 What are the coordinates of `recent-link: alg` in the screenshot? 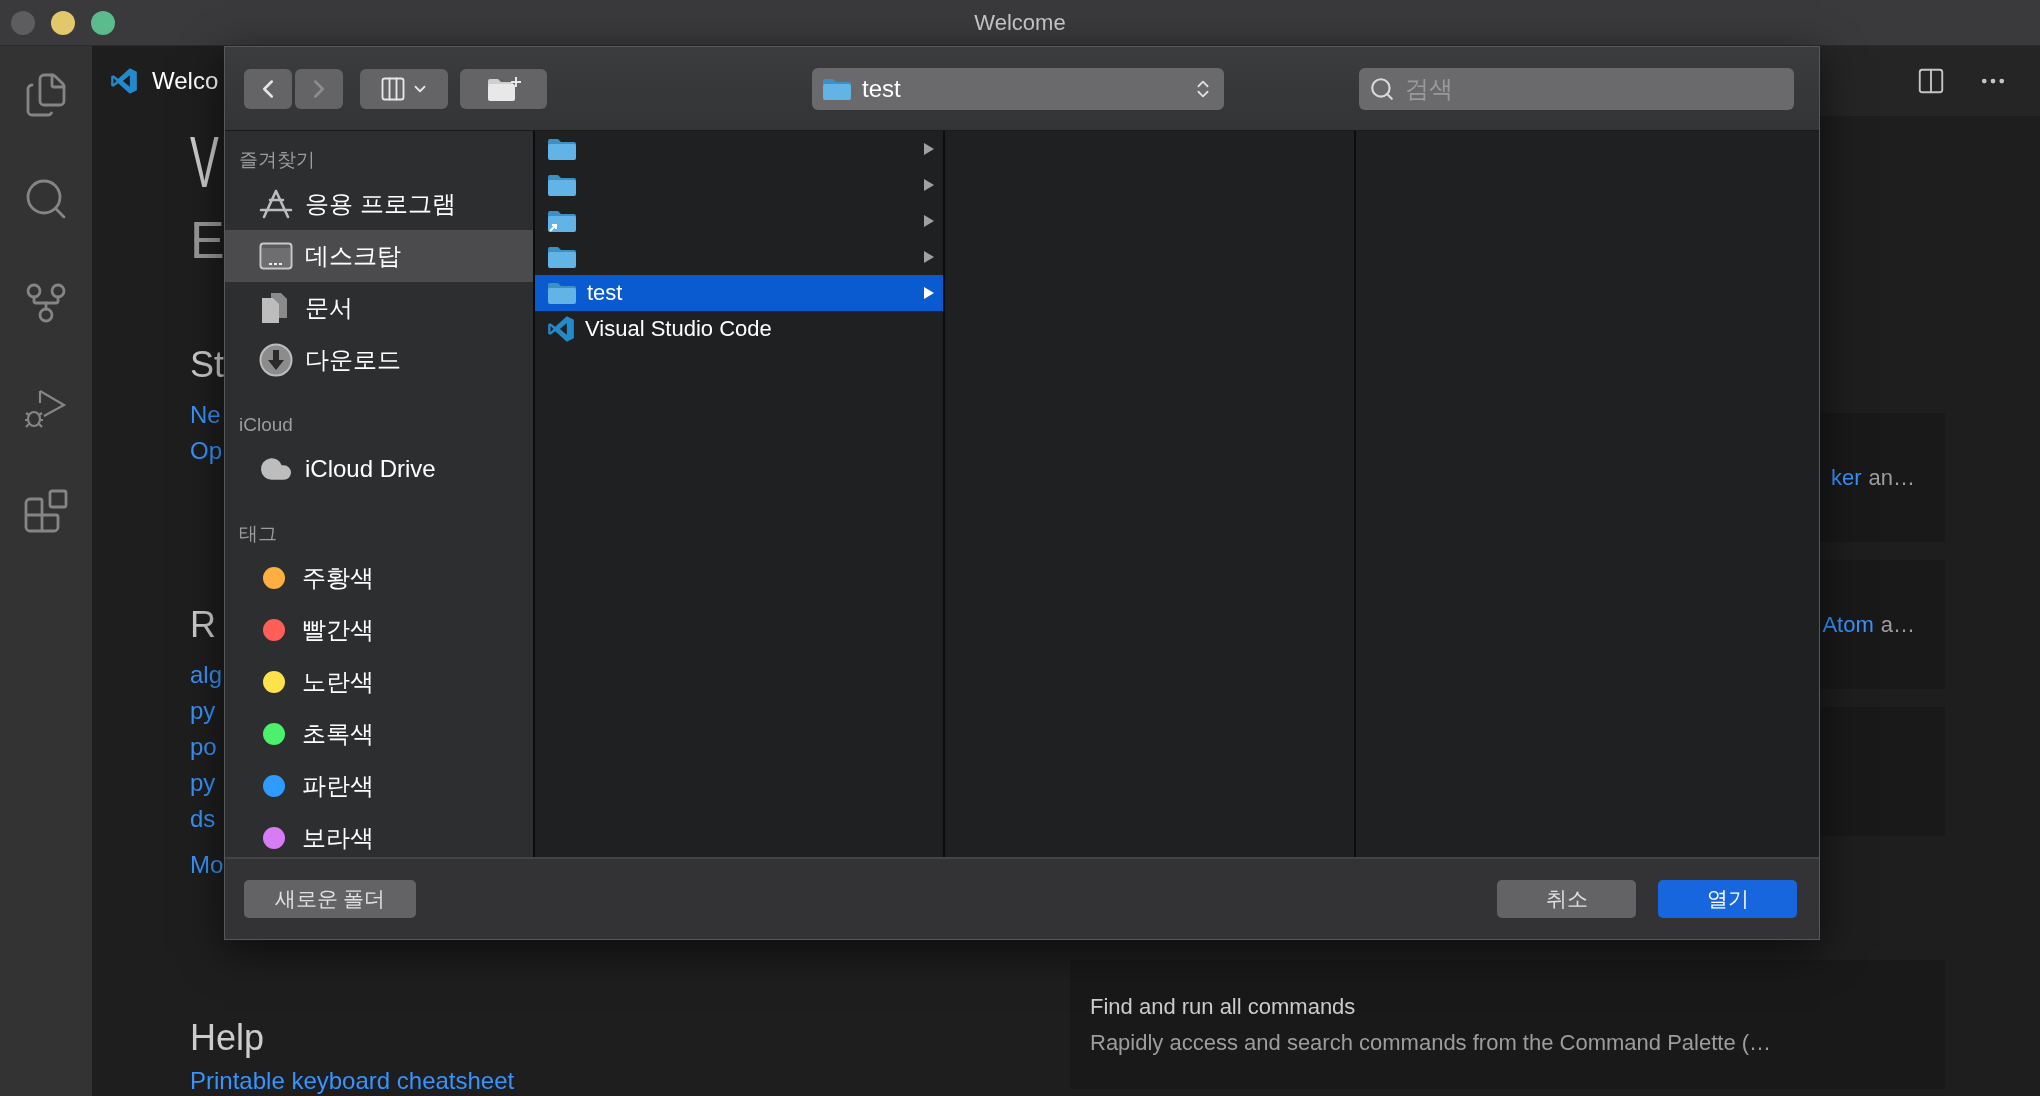 It's located at (206, 675).